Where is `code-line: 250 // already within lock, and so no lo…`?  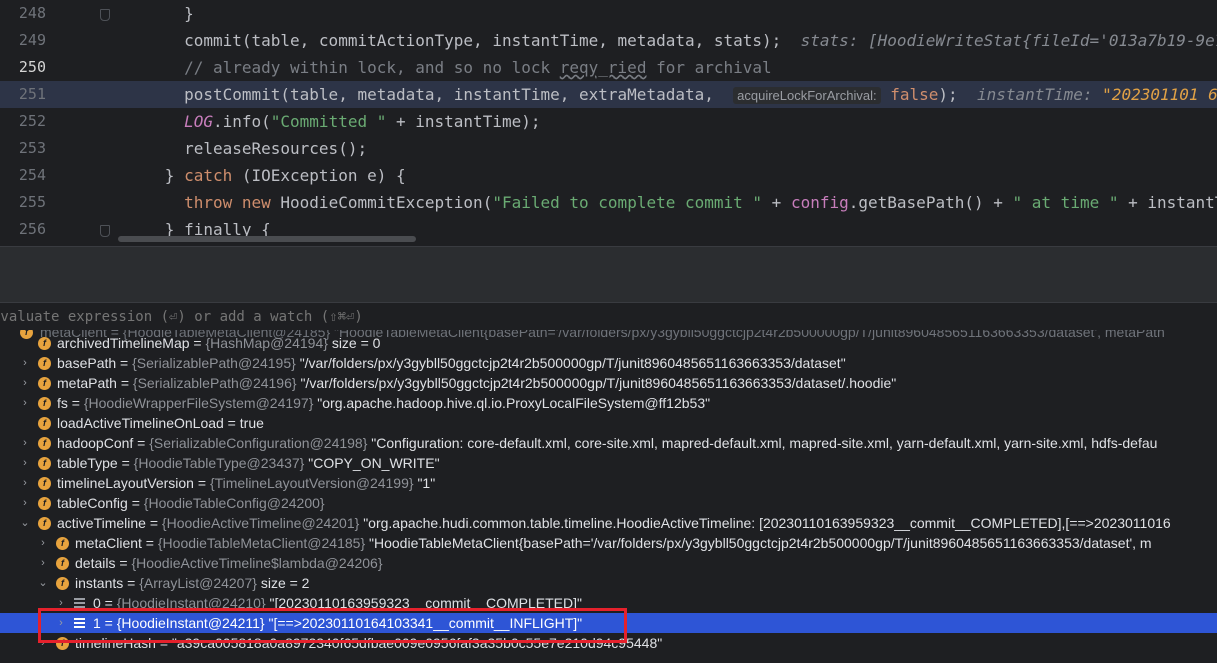
code-line: 250 // already within lock, and so no lo… is located at coordinates (608, 67).